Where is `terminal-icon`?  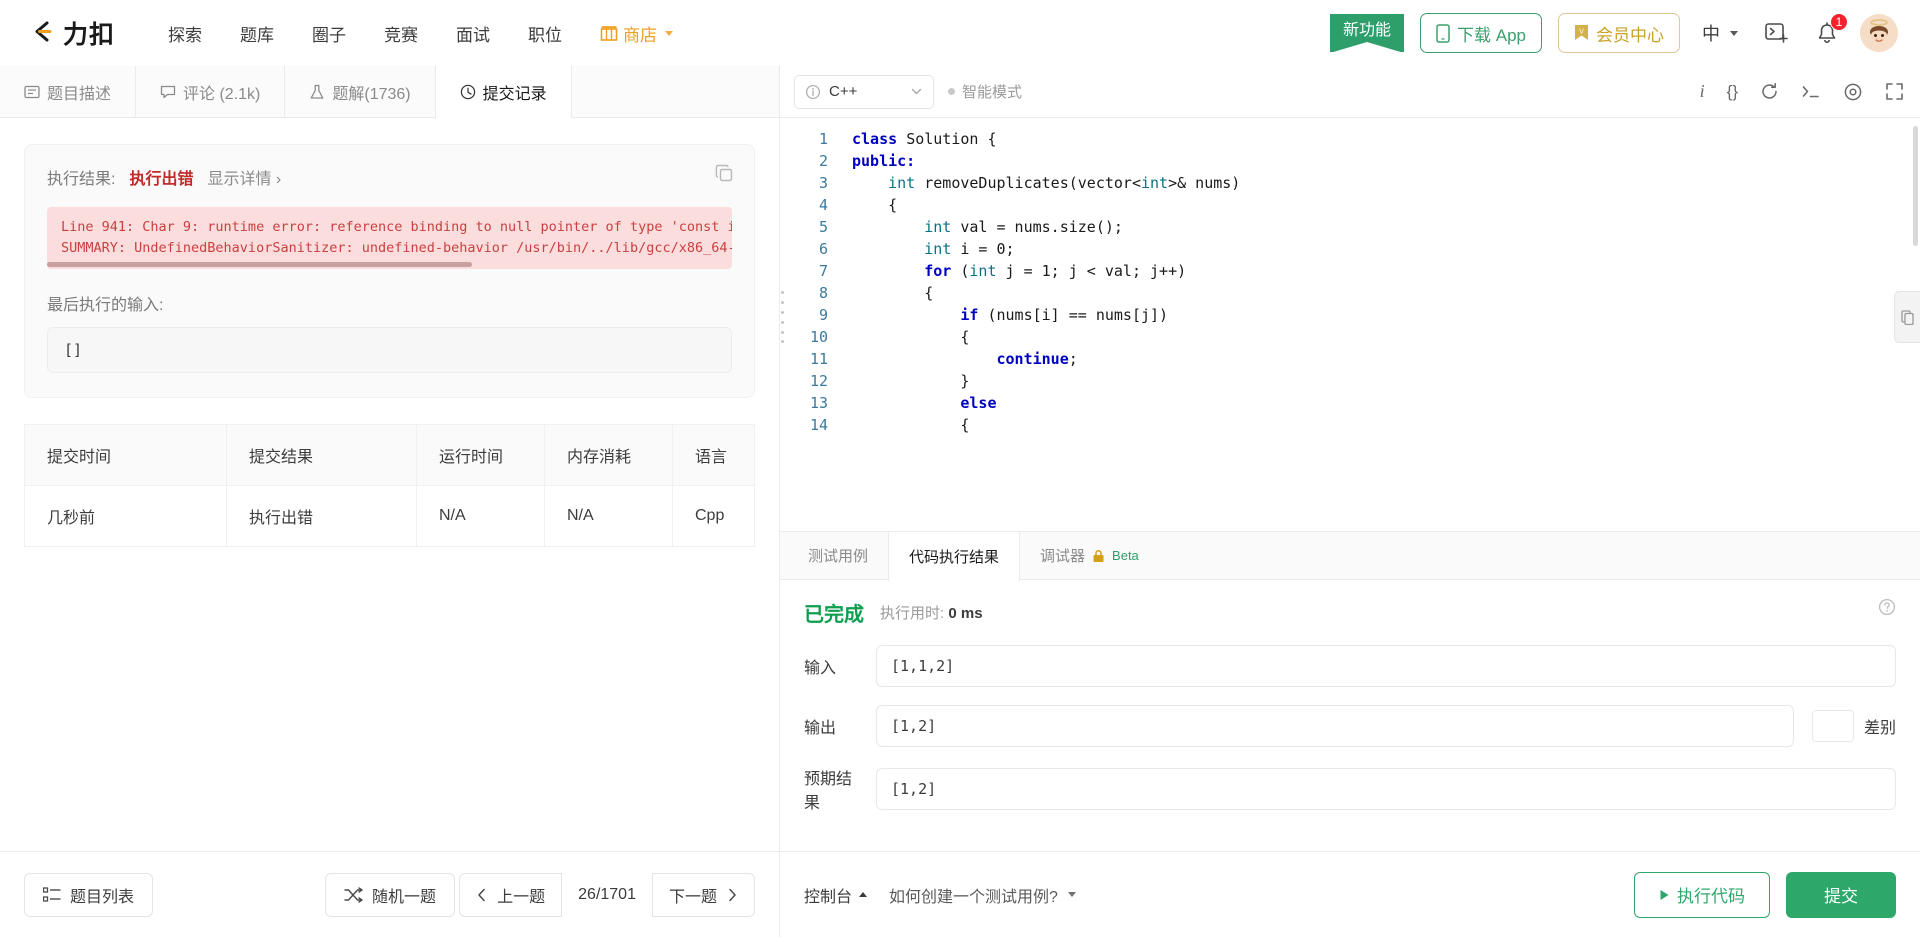
terminal-icon is located at coordinates (1811, 92).